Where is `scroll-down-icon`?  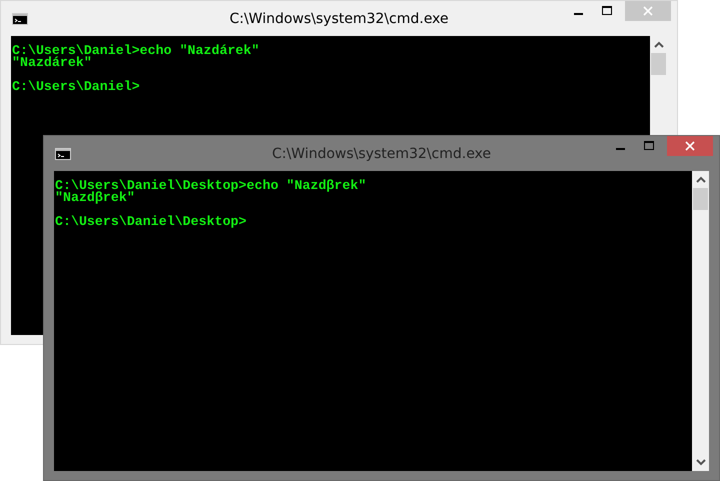
scroll-down-icon is located at coordinates (701, 462).